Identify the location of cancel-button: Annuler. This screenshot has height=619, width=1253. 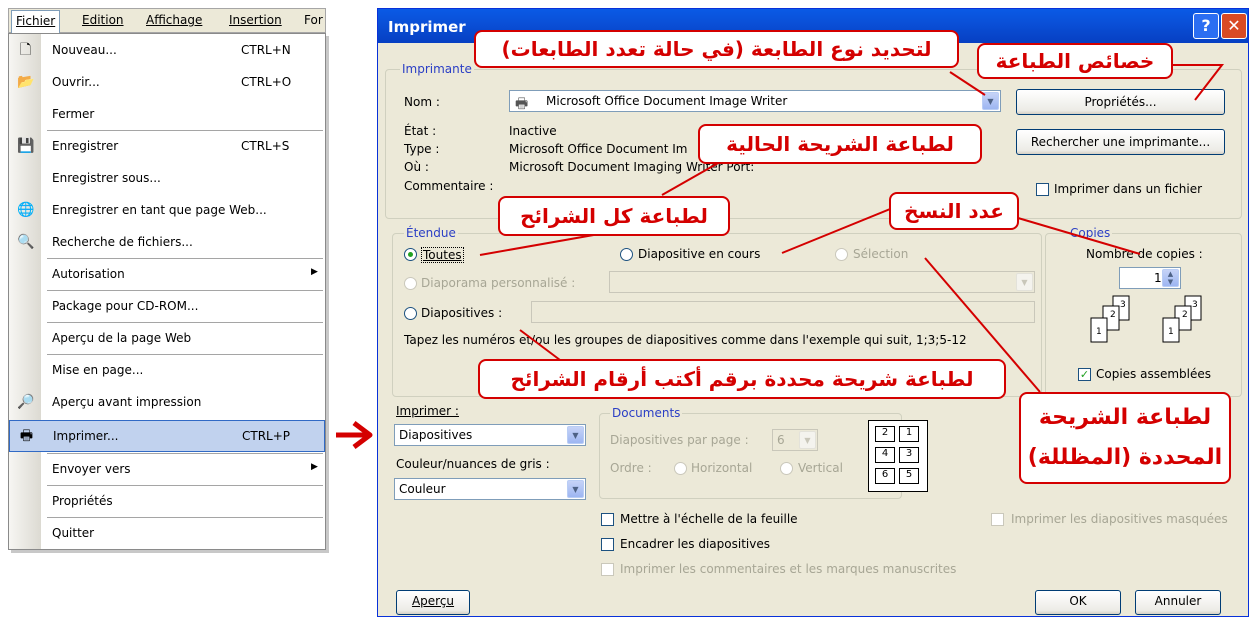
(1178, 602).